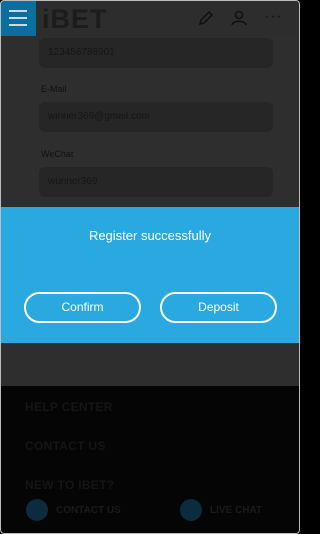 The image size is (320, 534). Describe the element at coordinates (150, 235) in the screenshot. I see `dialog-title: Register successfully` at that location.